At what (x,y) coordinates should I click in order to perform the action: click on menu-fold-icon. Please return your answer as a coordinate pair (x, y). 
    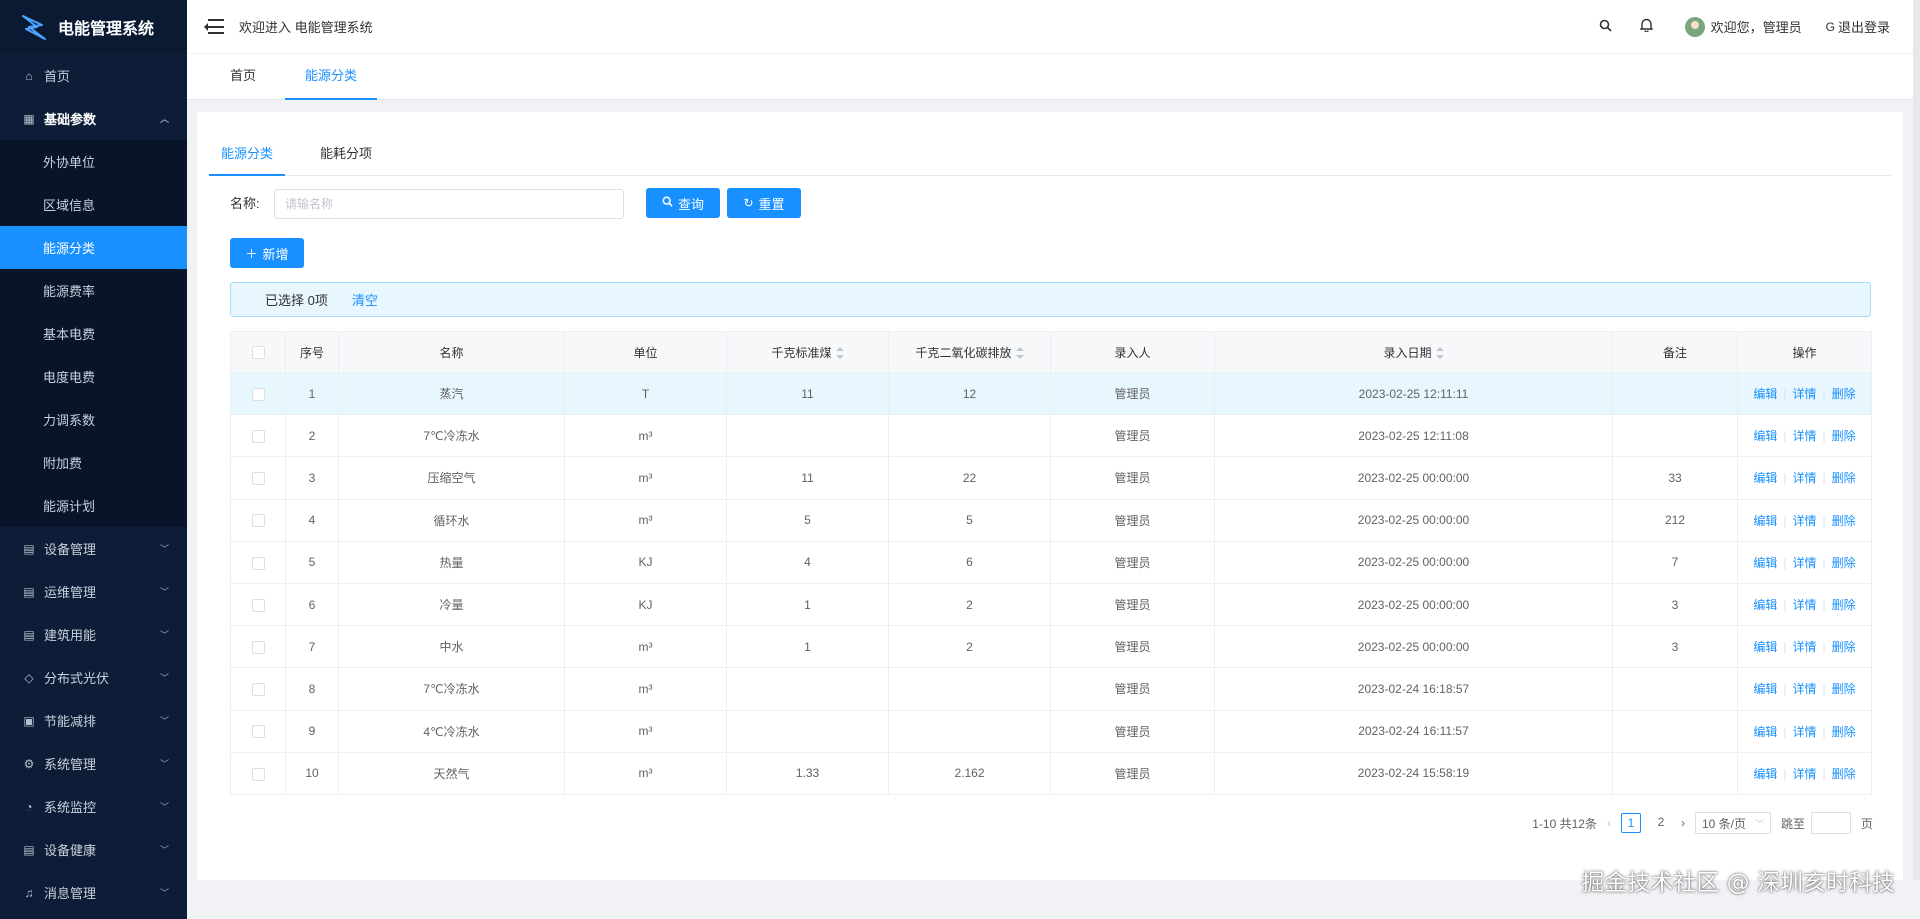
    Looking at the image, I should click on (214, 26).